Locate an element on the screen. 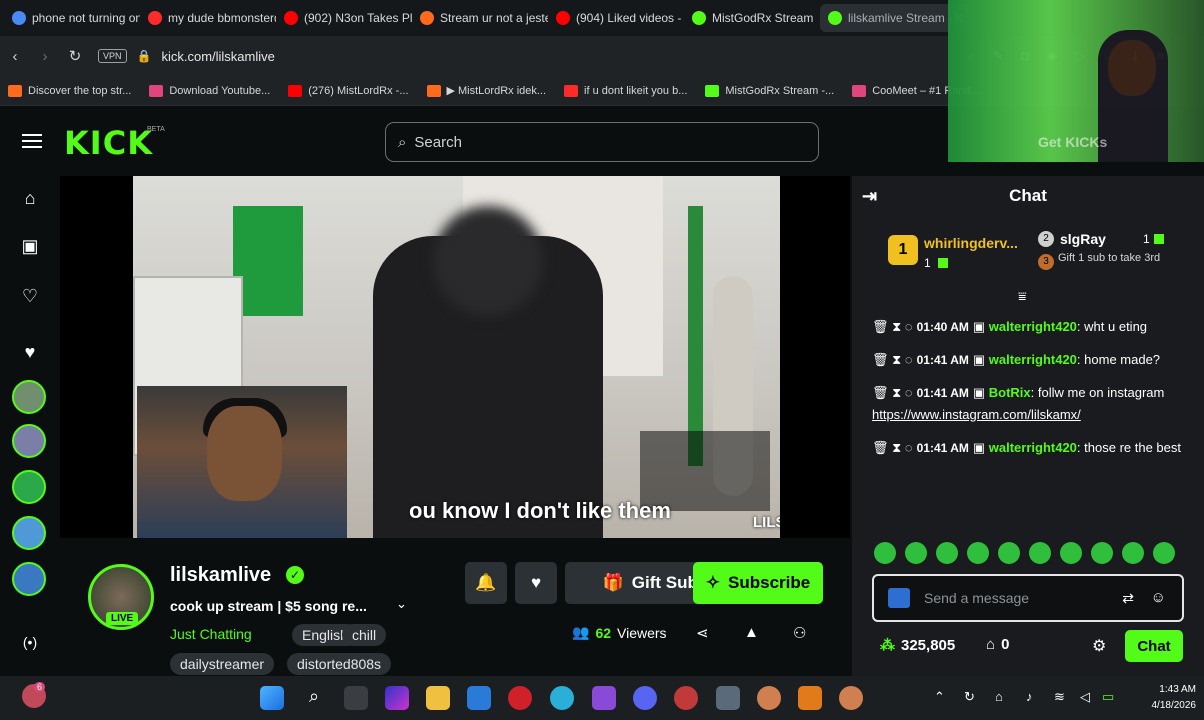  file-explorer-icon is located at coordinates (438, 698).